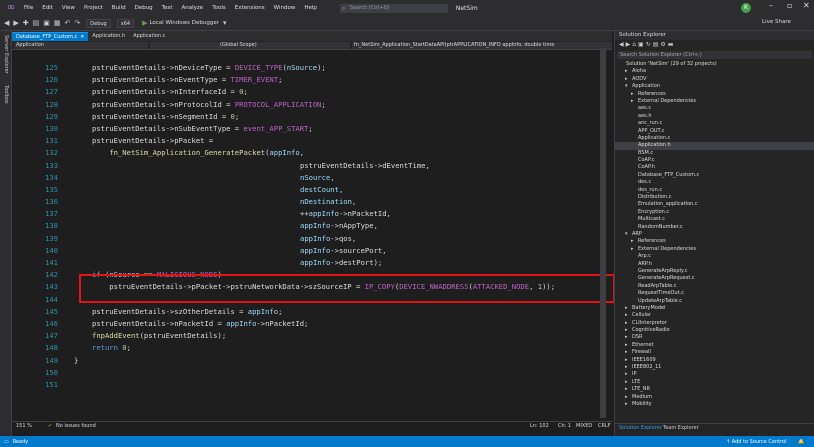  What do you see at coordinates (310, 8) in the screenshot?
I see `menu-help: Help` at bounding box center [310, 8].